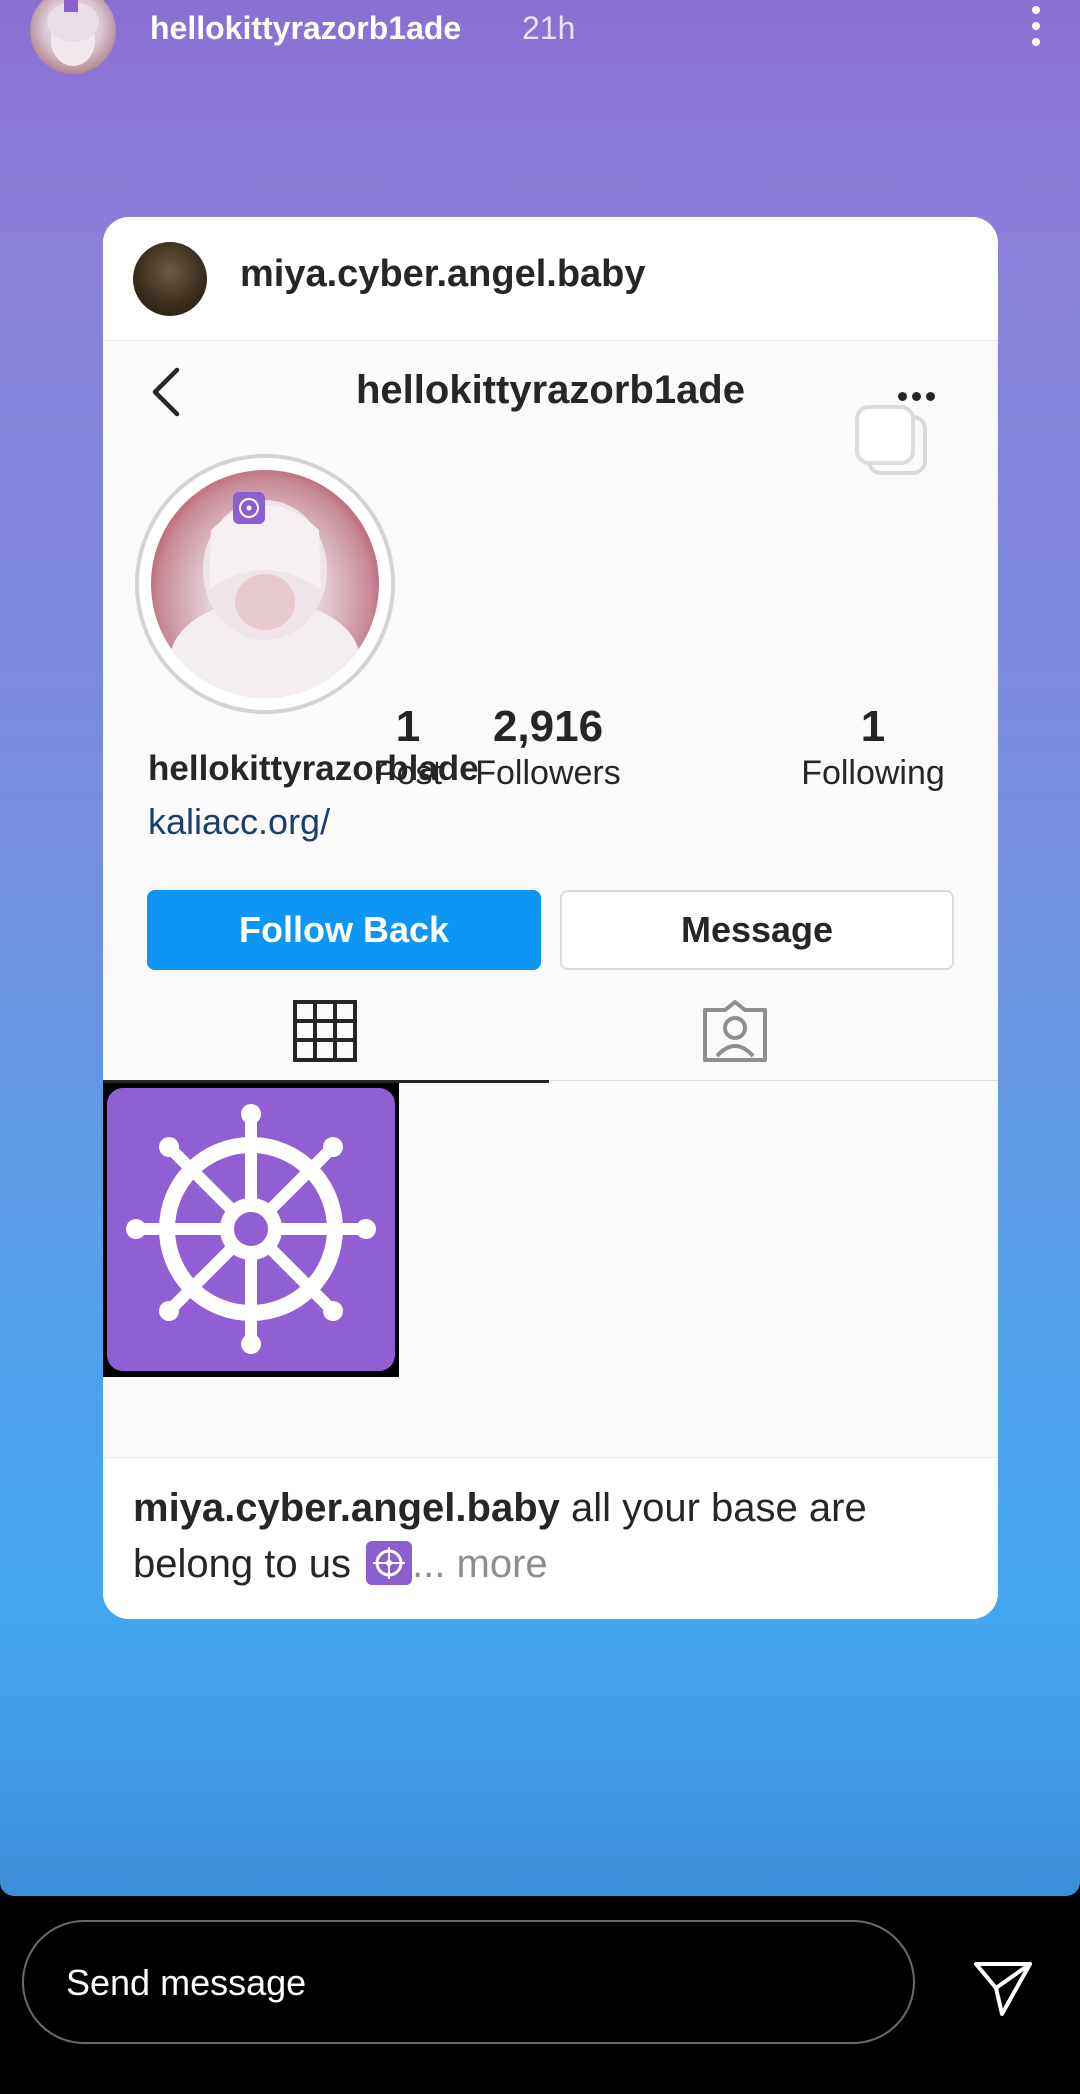 The image size is (1080, 2094). I want to click on profile-tabs, so click(550, 1035).